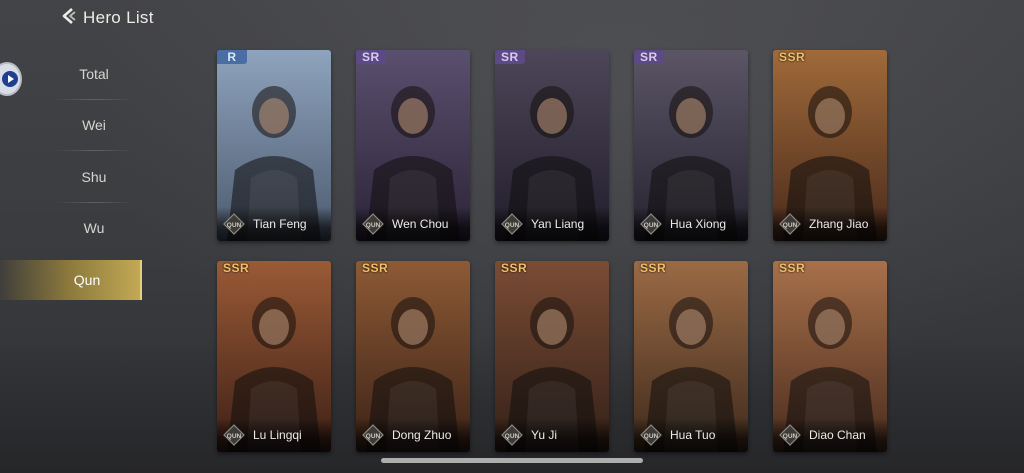  What do you see at coordinates (69, 18) in the screenshot?
I see `back-arrow-icon` at bounding box center [69, 18].